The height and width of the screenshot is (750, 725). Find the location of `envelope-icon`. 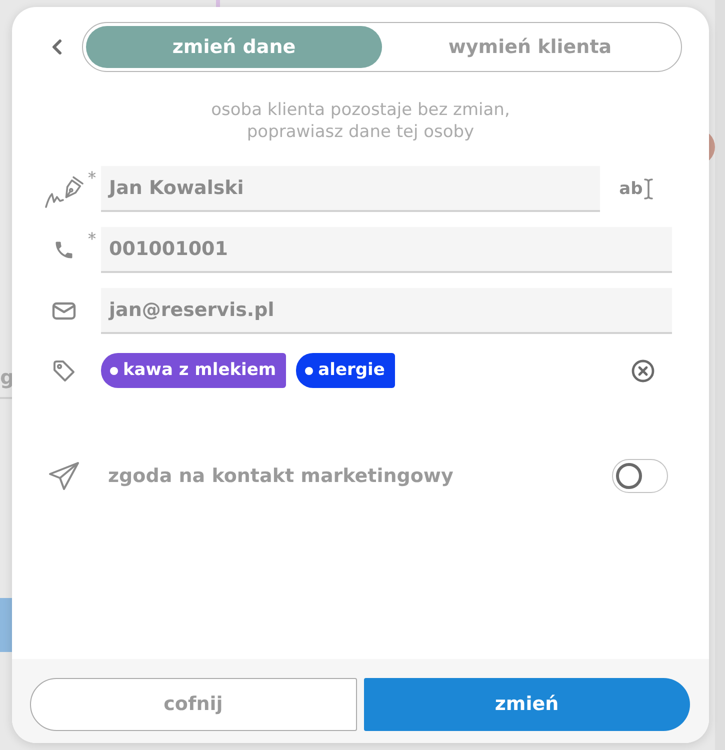

envelope-icon is located at coordinates (64, 311).